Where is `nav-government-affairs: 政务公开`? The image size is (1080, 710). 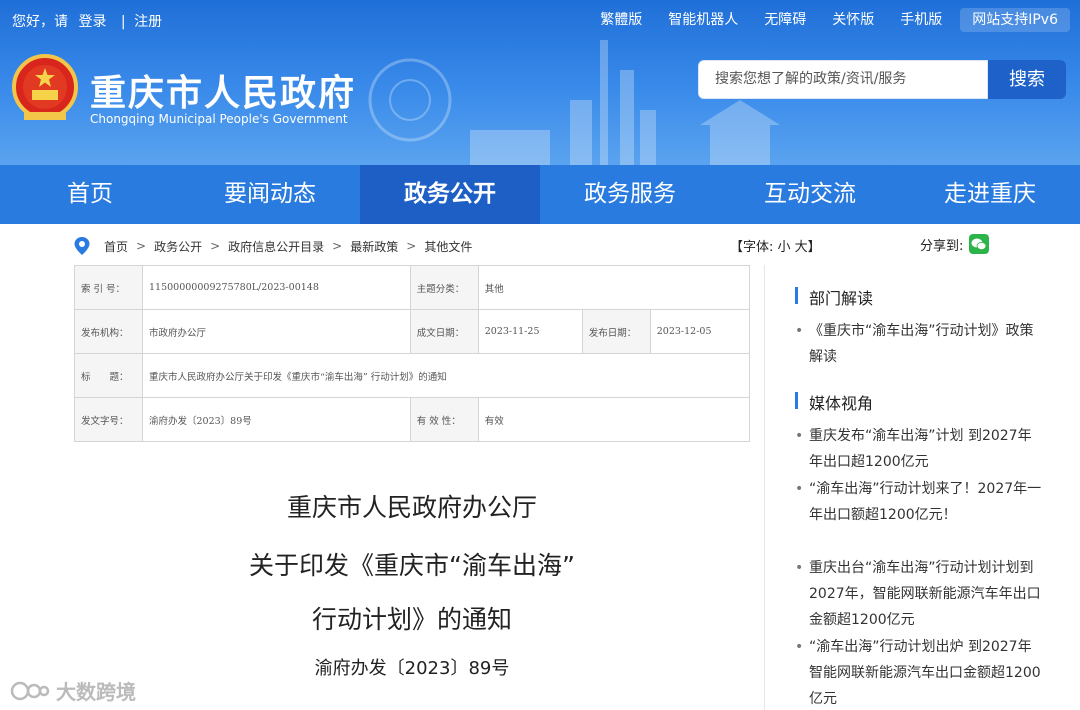
nav-government-affairs: 政务公开 is located at coordinates (450, 194).